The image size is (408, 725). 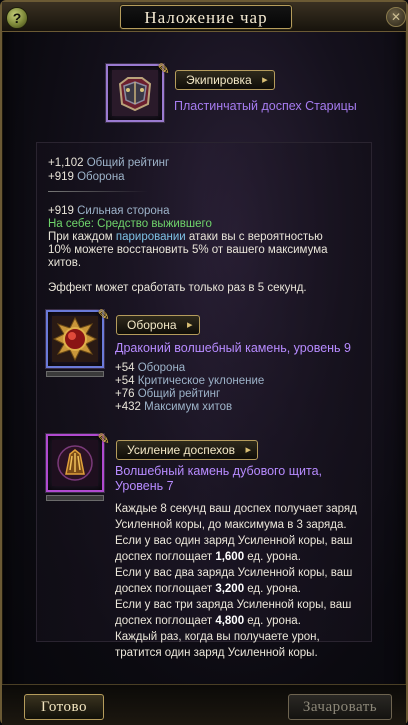 I want to click on defense-category-button: Оборона ▸, so click(x=158, y=325).